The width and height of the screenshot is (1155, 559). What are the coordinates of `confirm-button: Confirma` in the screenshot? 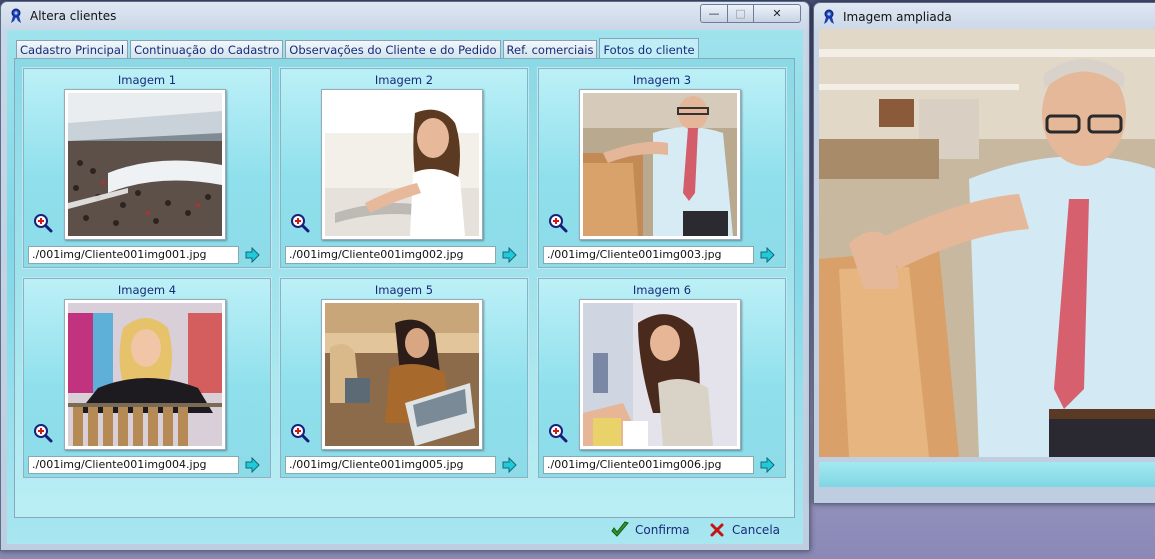 It's located at (650, 530).